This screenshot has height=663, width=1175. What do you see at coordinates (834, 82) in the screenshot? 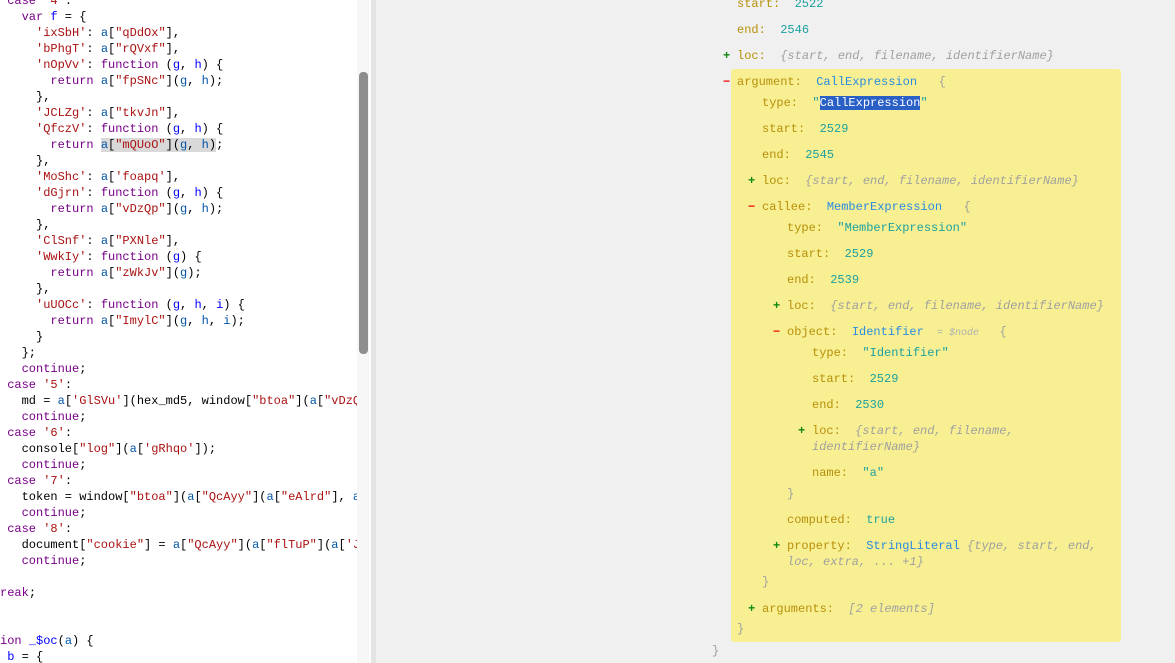
I see `tree-row-argument: − argument: CallExpression {` at bounding box center [834, 82].